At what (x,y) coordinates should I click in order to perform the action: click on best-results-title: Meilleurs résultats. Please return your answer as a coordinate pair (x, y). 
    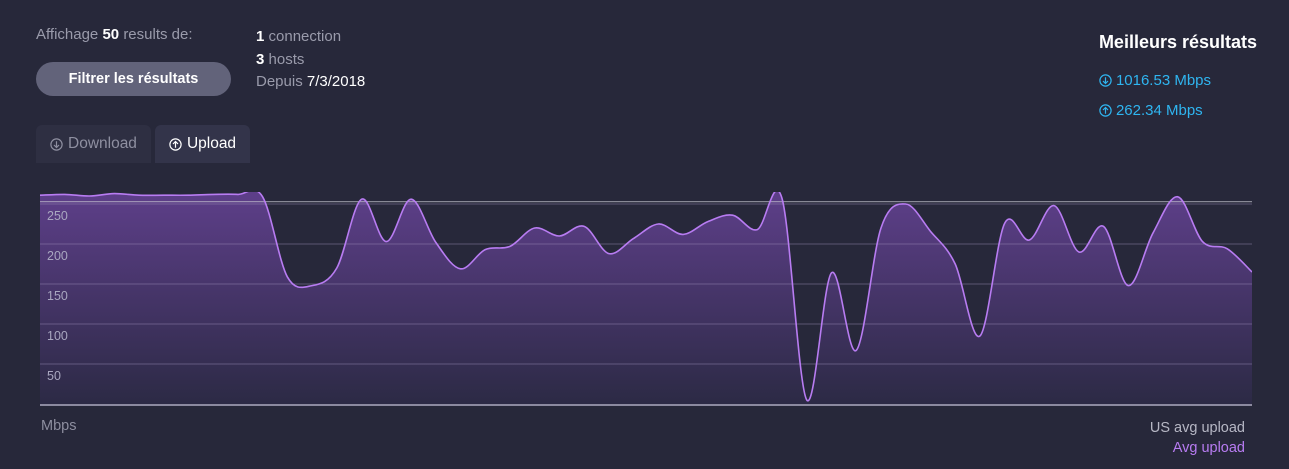
    Looking at the image, I should click on (1177, 42).